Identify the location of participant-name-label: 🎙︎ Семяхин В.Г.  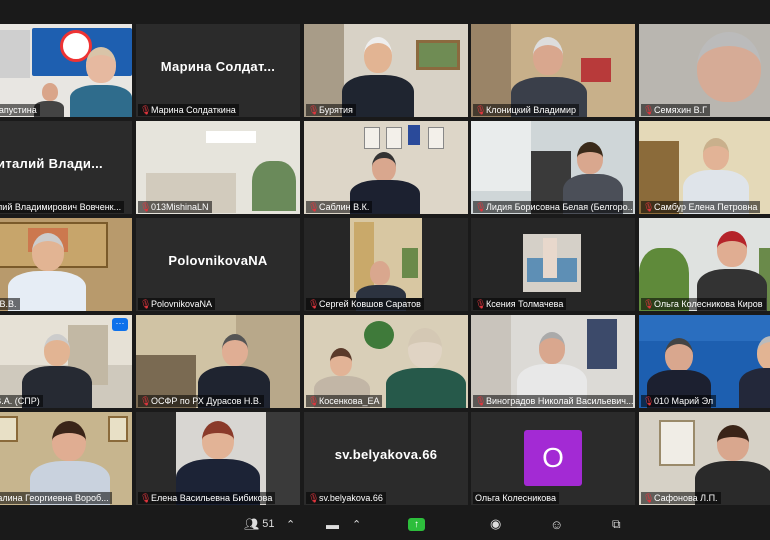
(675, 110).